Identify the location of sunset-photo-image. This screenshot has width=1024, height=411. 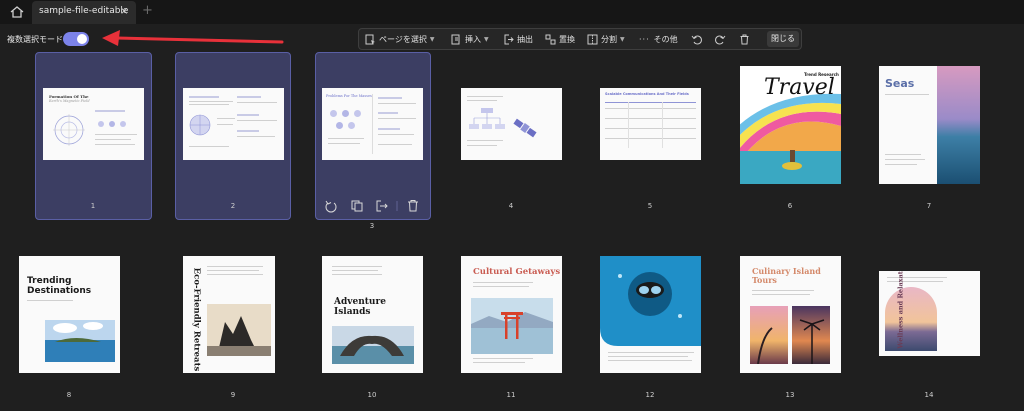
(769, 335).